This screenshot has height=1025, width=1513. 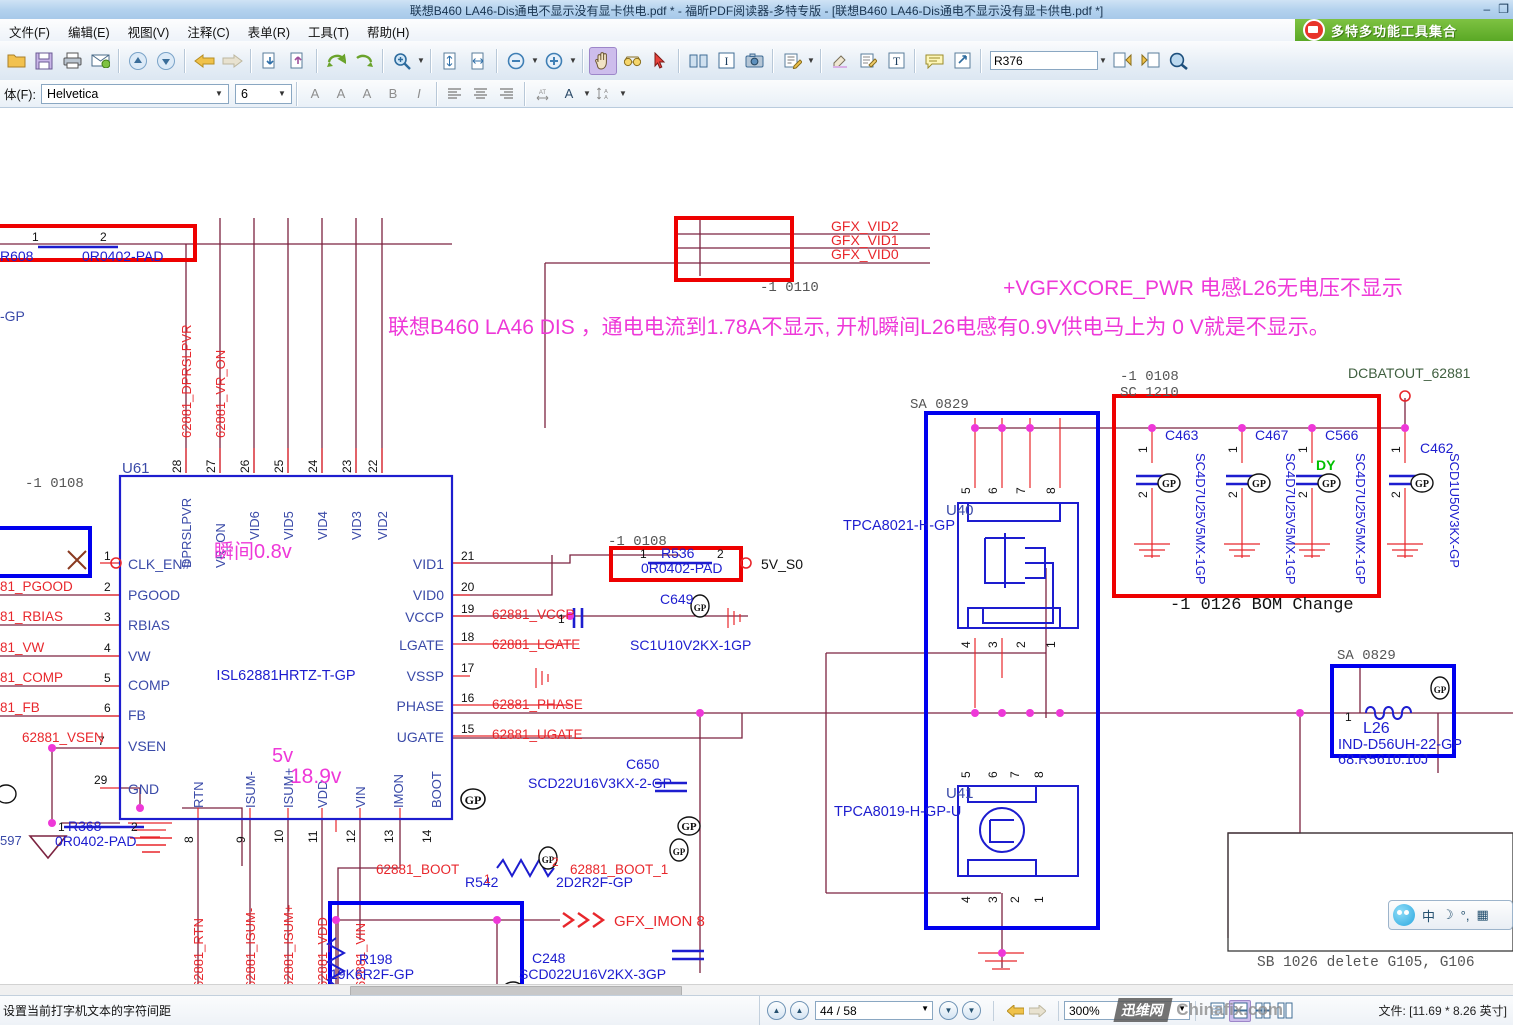 I want to click on undo-icon, so click(x=336, y=61).